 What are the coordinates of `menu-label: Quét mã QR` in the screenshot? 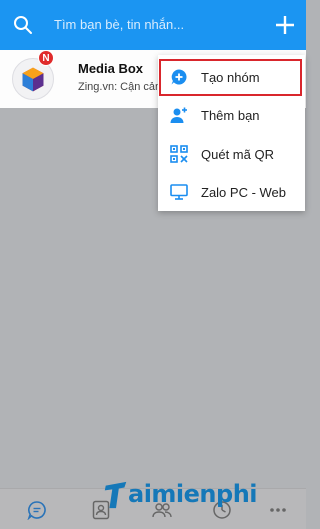 It's located at (237, 154).